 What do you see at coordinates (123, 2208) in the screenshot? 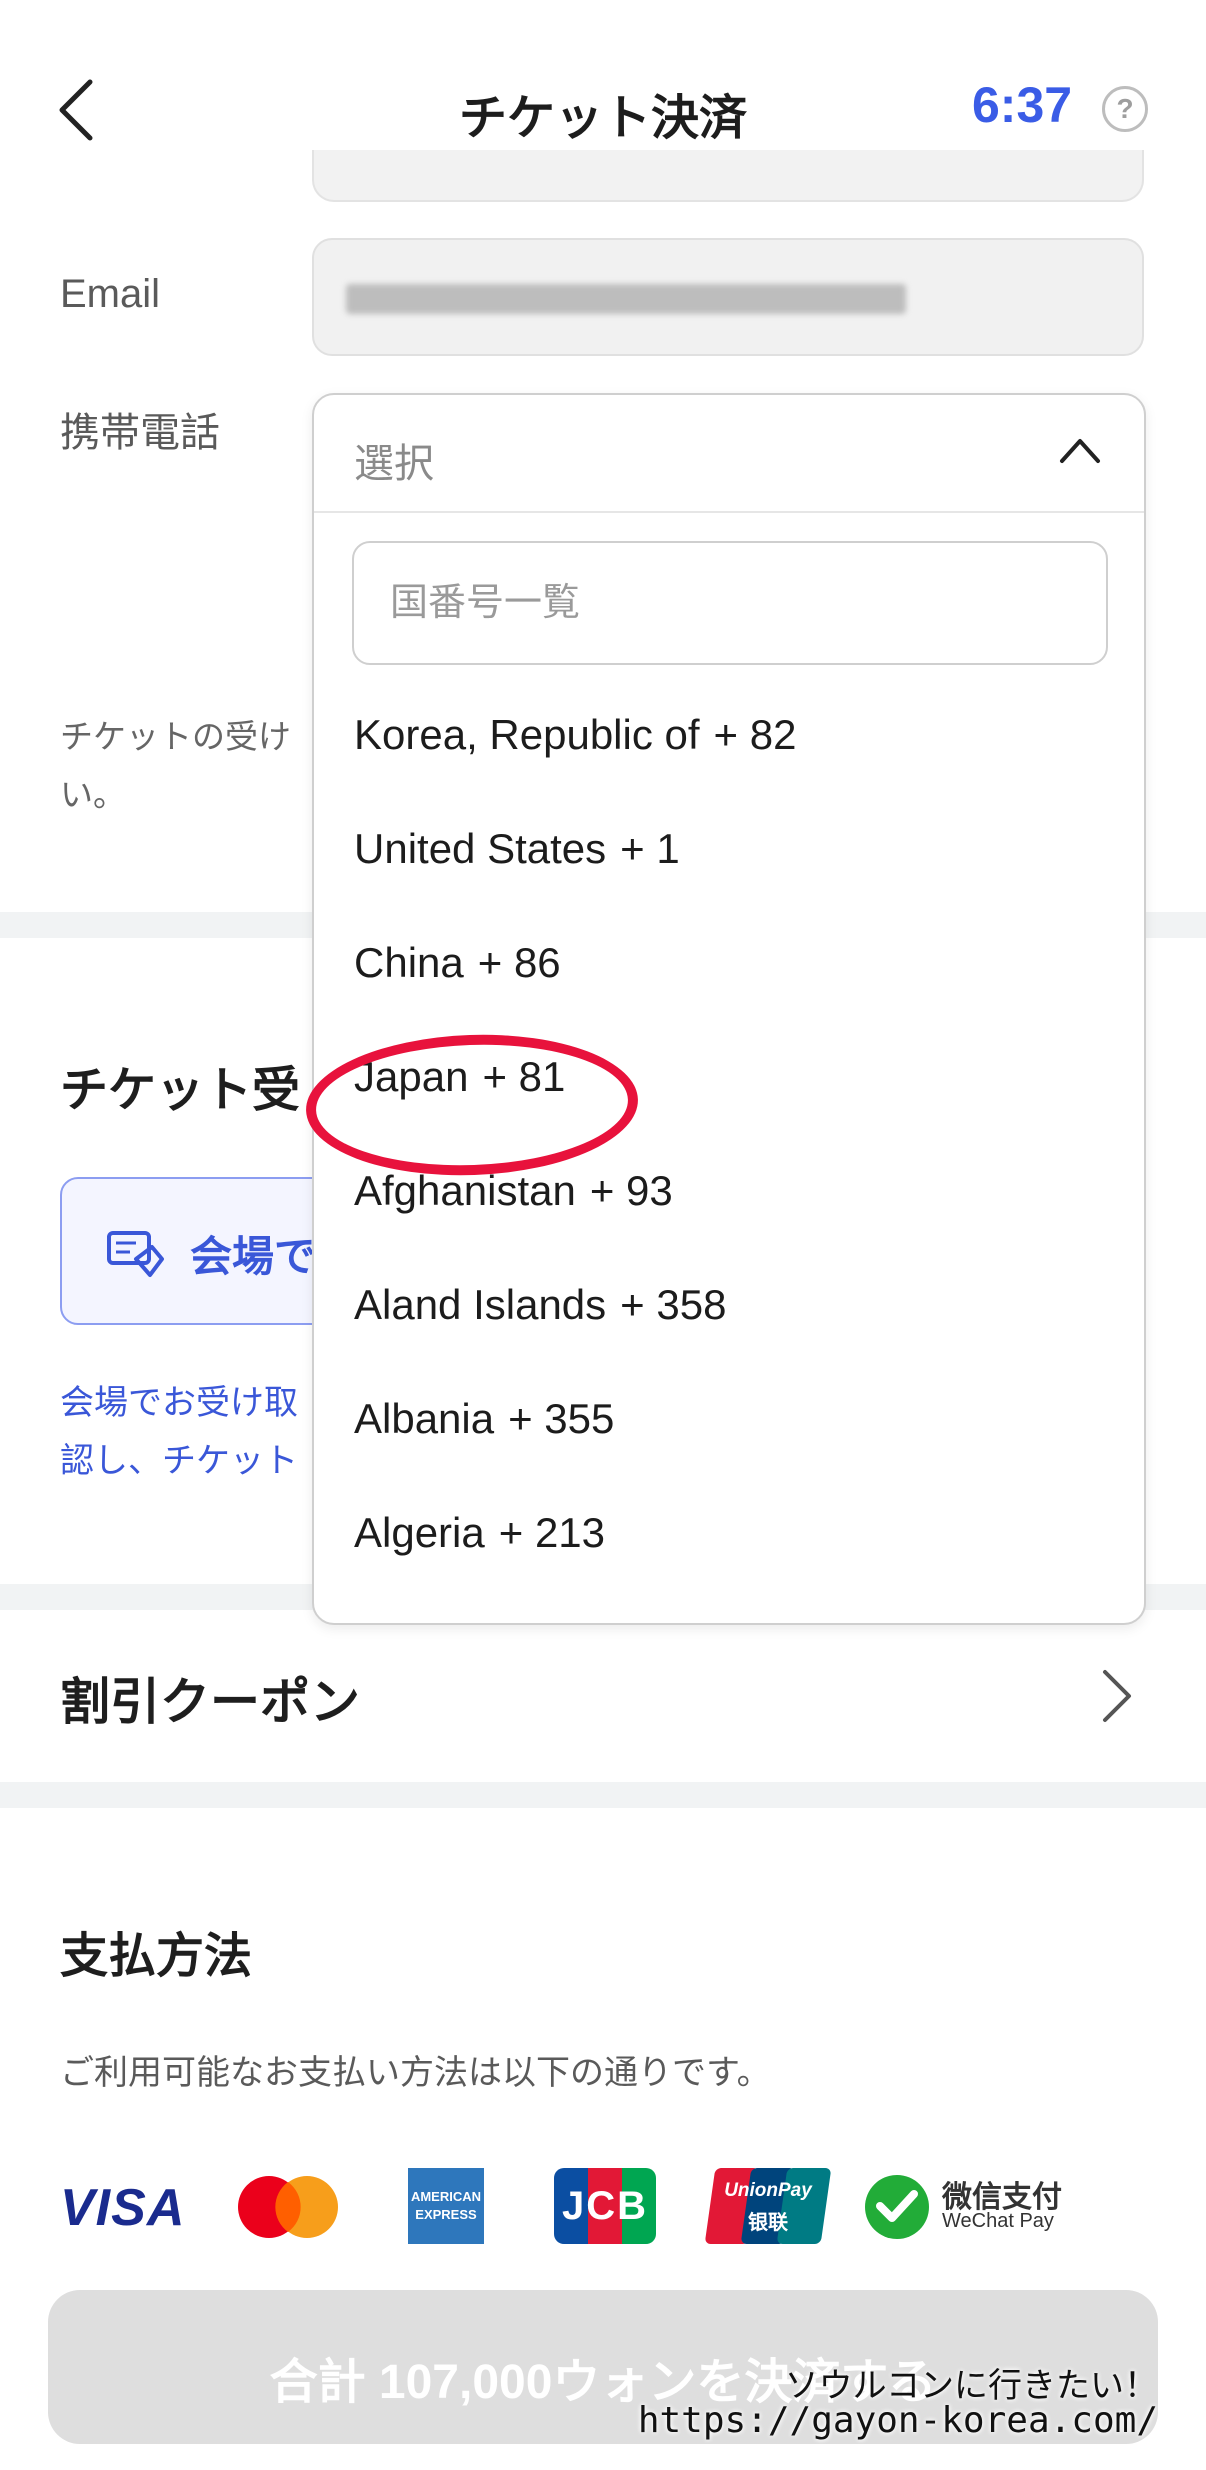
I see `visa-logo: VISA` at bounding box center [123, 2208].